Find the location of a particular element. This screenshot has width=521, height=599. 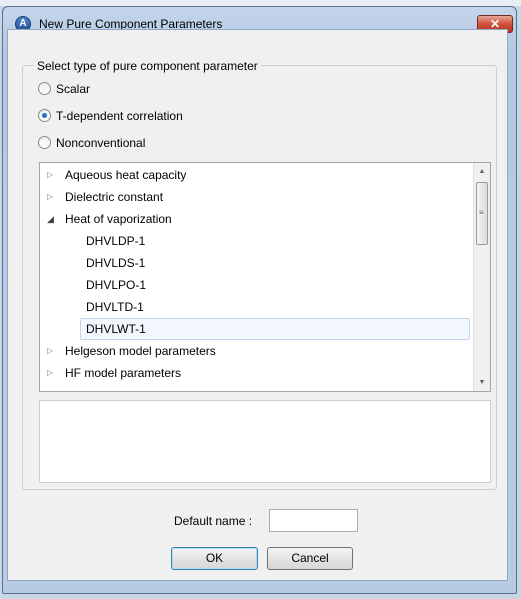

scroll-down-arrow-icon: ▼ is located at coordinates (482, 382).